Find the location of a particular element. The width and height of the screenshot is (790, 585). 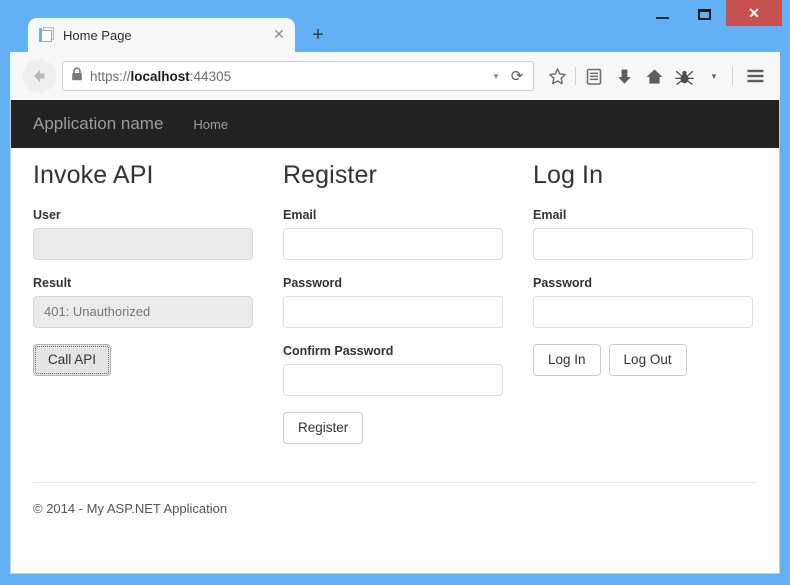

footer-copyright: © 2014 - My ASP.NET Application is located at coordinates (130, 508).